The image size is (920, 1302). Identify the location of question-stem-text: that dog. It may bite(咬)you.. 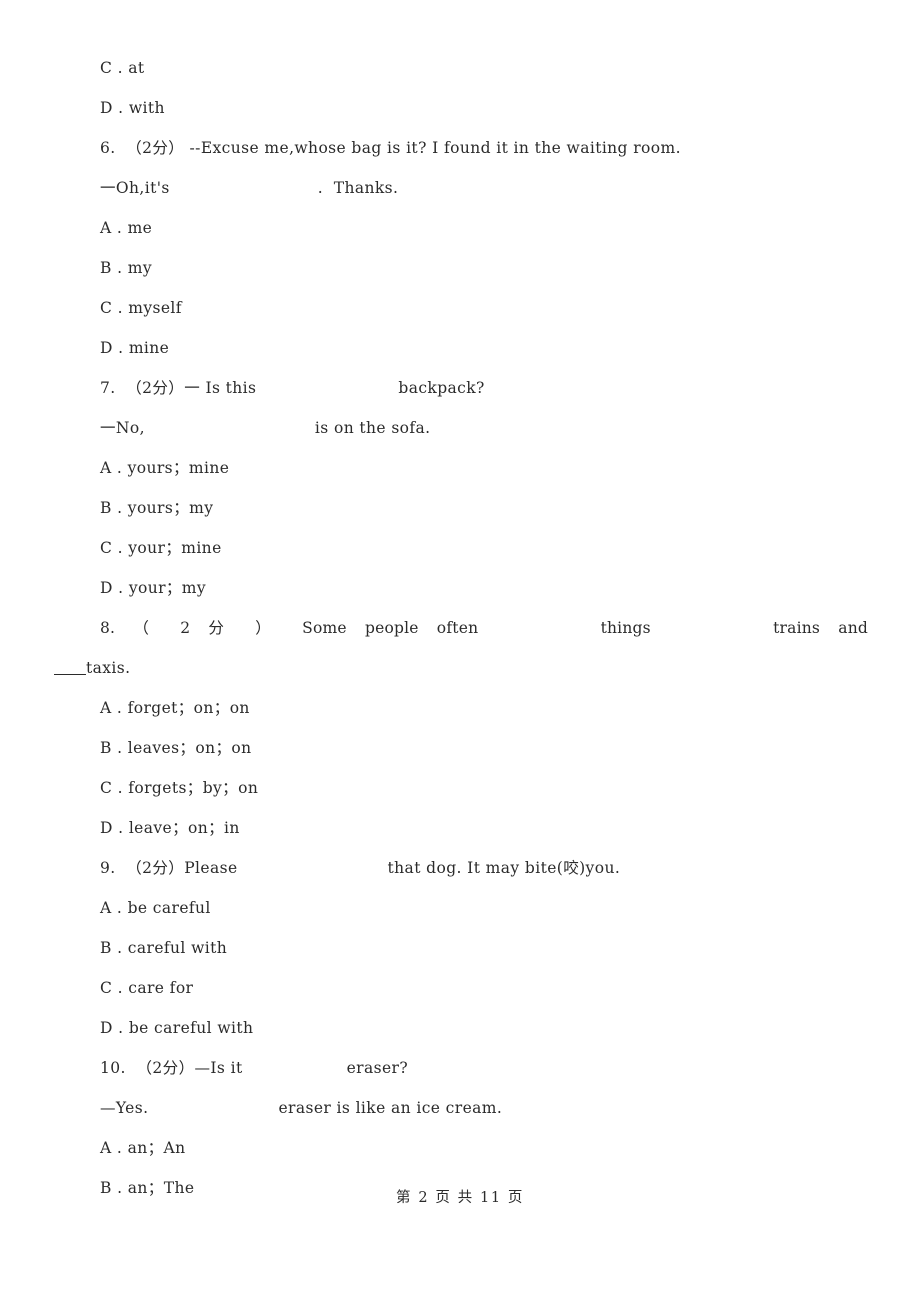
(504, 868).